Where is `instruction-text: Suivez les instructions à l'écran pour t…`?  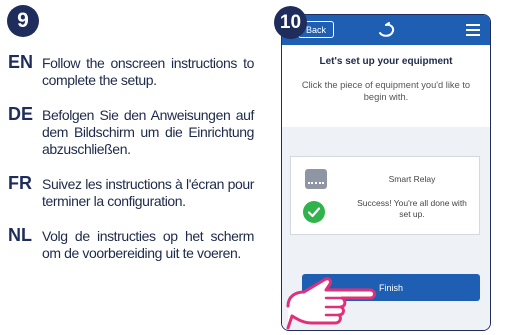 instruction-text: Suivez les instructions à l'écran pour t… is located at coordinates (148, 192).